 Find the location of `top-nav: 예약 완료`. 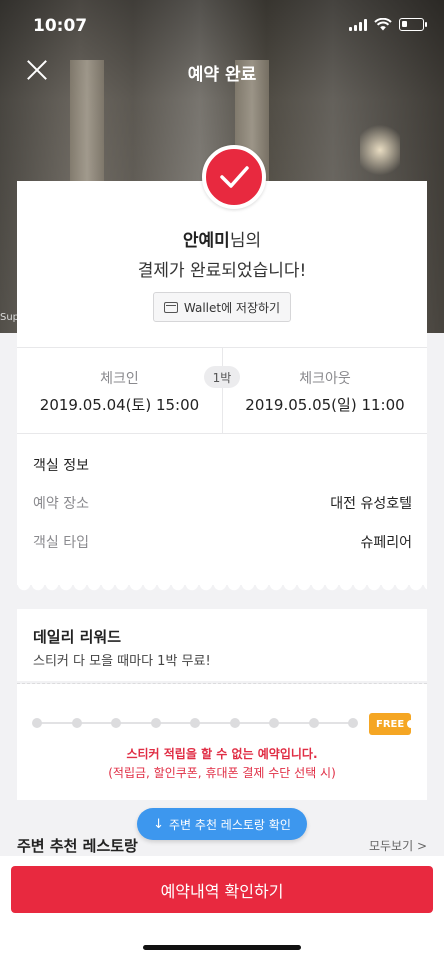

top-nav: 예약 완료 is located at coordinates (222, 70).